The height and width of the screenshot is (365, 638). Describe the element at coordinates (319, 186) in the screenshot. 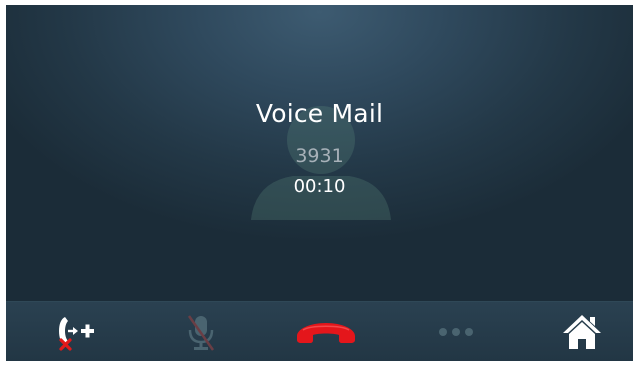

I see `call-duration: 00:10` at that location.